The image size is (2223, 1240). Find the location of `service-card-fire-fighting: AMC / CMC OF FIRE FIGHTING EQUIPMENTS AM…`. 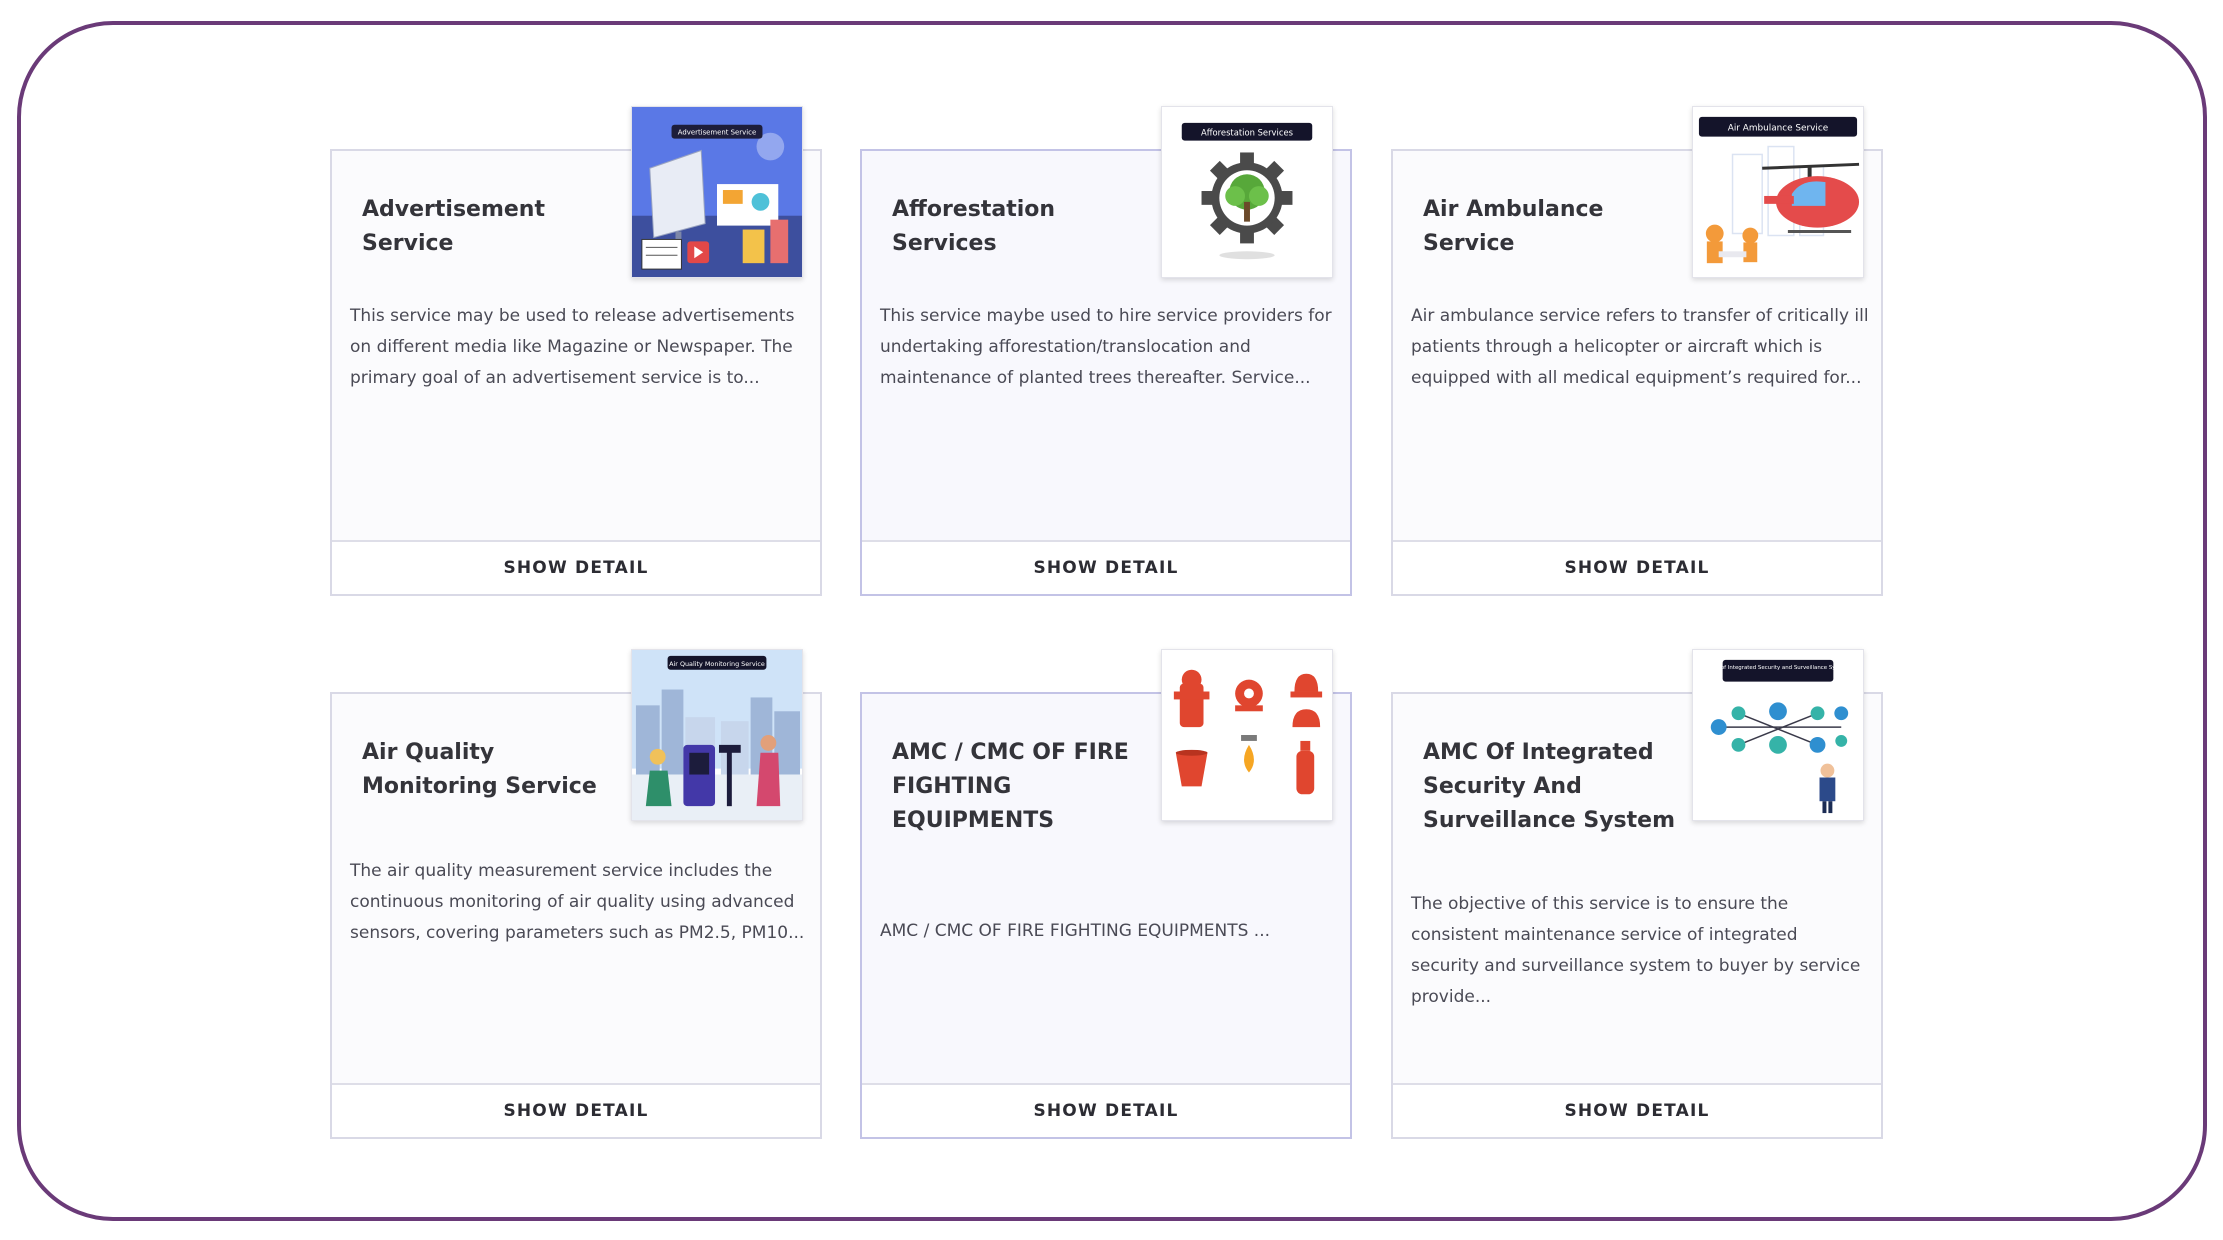

service-card-fire-fighting: AMC / CMC OF FIRE FIGHTING EQUIPMENTS AM… is located at coordinates (1106, 894).